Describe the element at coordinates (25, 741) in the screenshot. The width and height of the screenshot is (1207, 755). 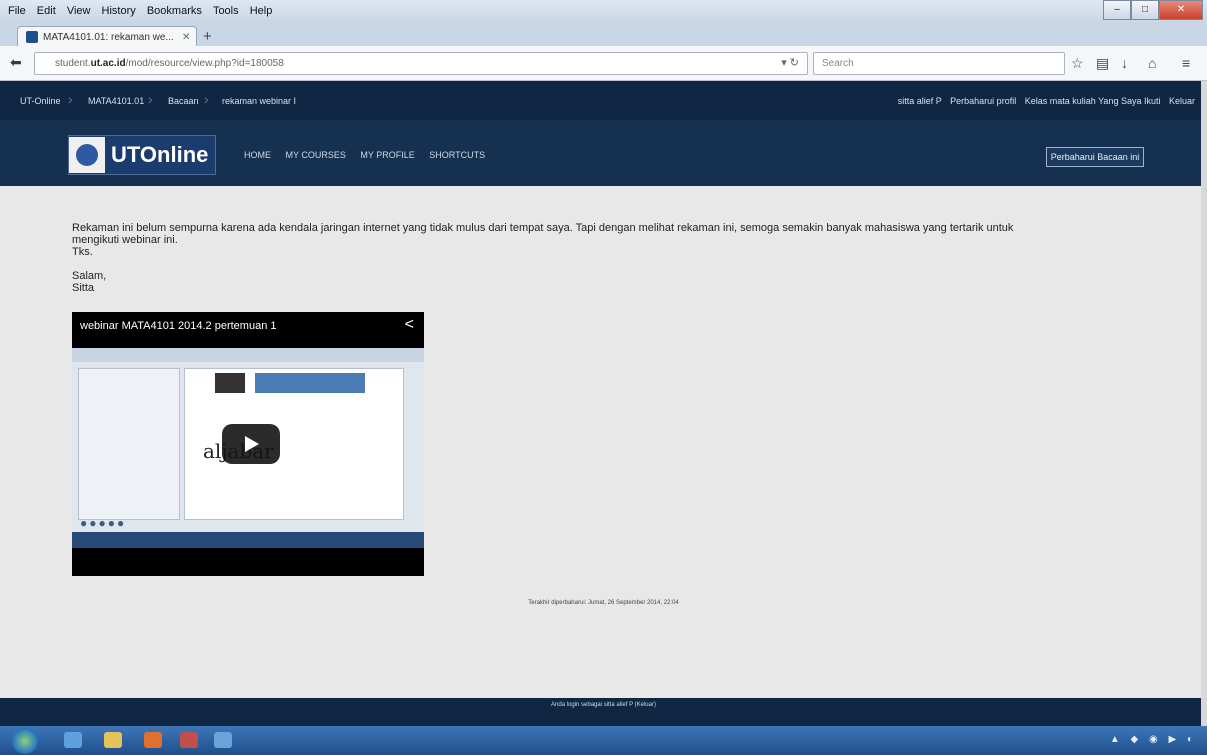
I see `start-button` at that location.